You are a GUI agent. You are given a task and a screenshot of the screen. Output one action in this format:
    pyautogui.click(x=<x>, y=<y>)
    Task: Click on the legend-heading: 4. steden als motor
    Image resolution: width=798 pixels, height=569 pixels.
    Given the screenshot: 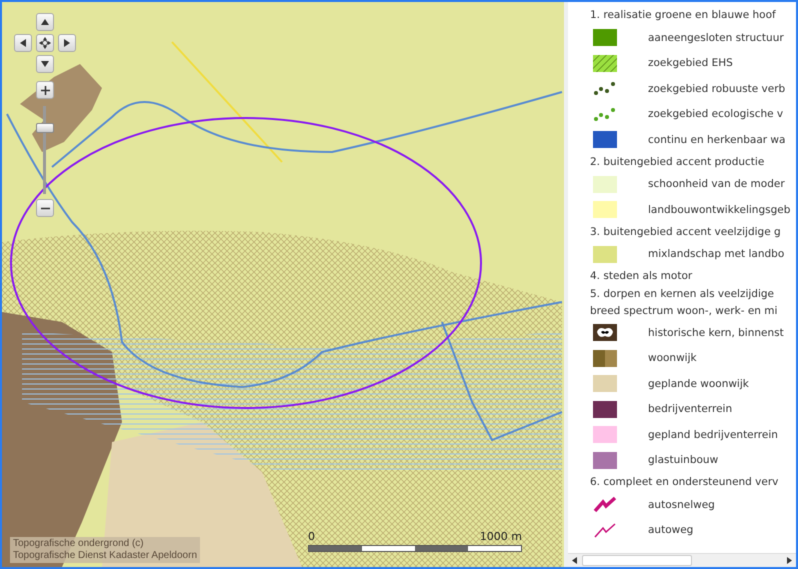 What is the action you would take?
    pyautogui.click(x=642, y=276)
    